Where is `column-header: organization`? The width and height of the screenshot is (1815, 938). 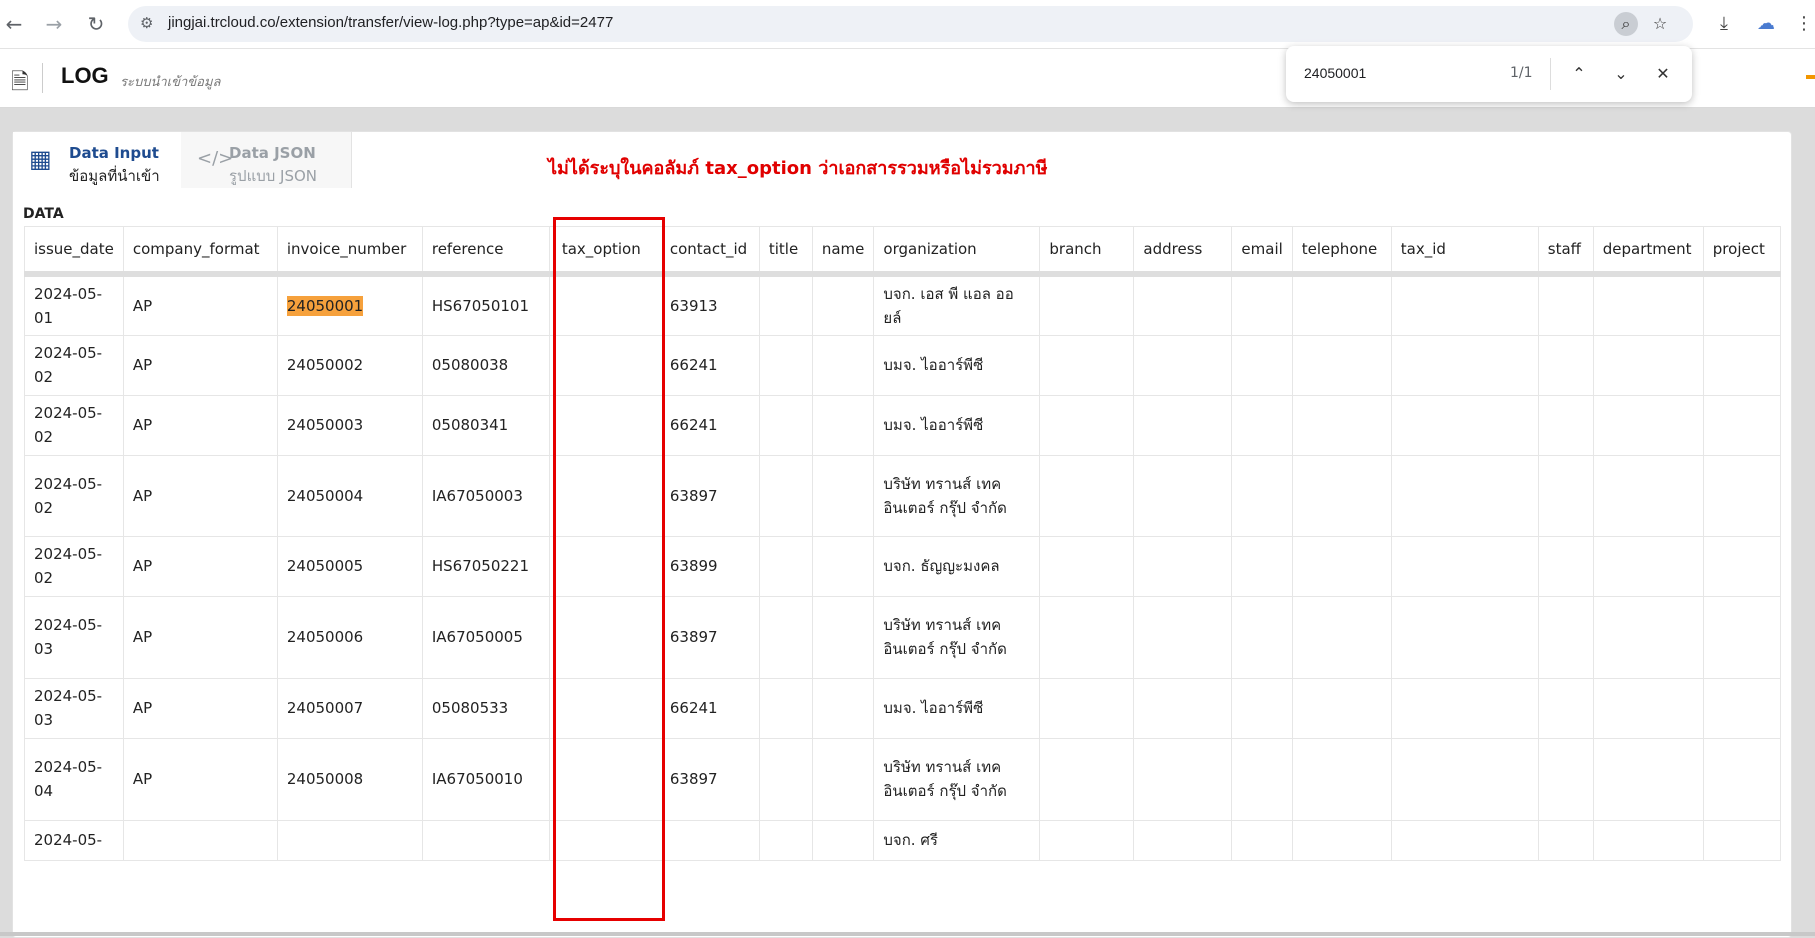 column-header: organization is located at coordinates (957, 251).